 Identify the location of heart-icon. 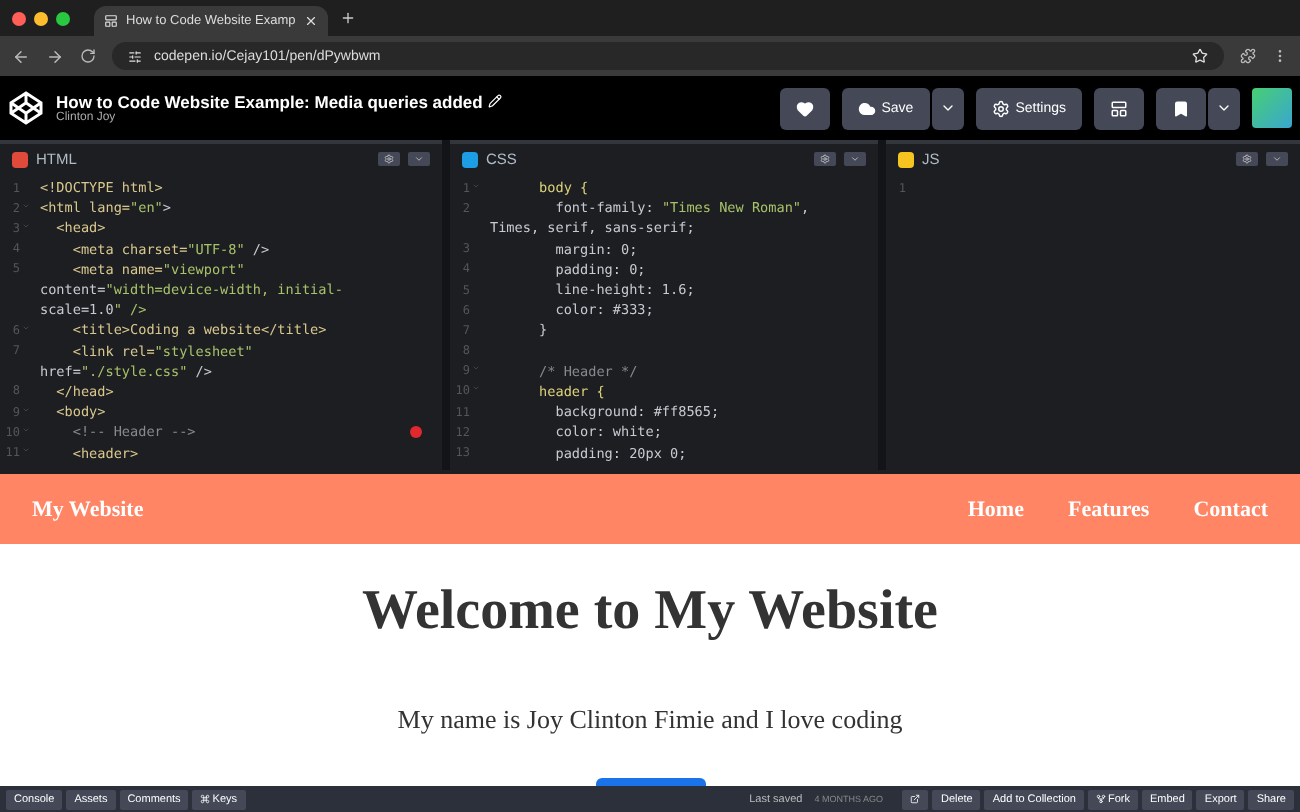
(804, 108).